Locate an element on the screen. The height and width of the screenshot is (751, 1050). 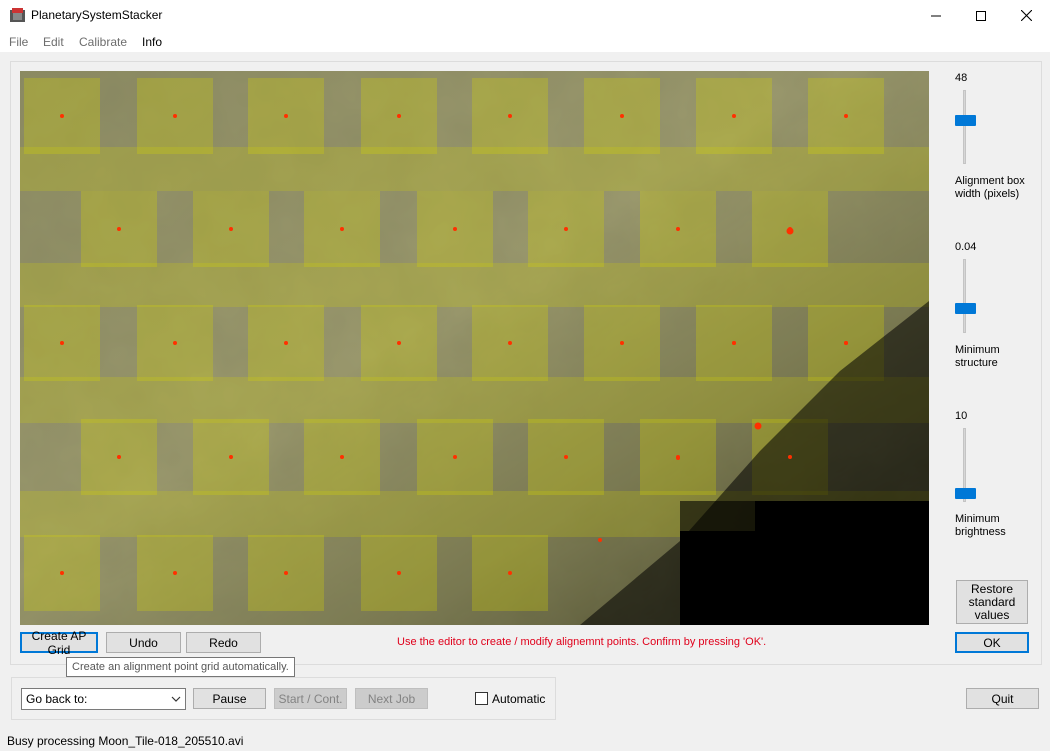
title-bar: PlanetarySystemStacker is located at coordinates (525, 15).